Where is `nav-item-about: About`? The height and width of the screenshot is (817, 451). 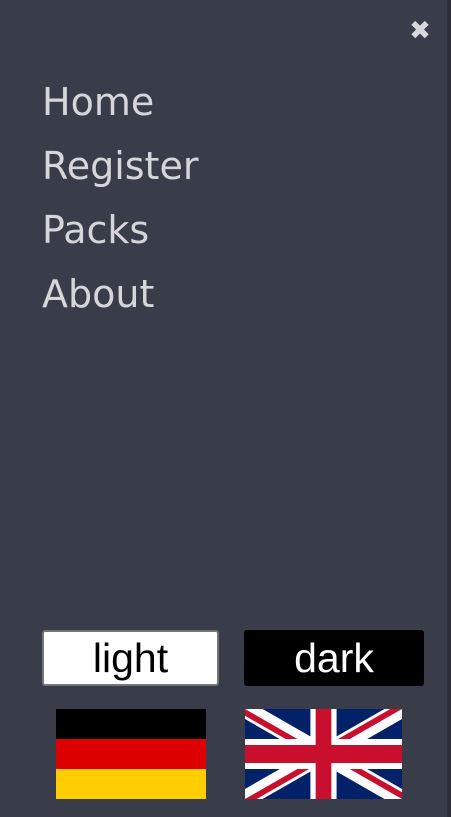 nav-item-about: About is located at coordinates (120, 297).